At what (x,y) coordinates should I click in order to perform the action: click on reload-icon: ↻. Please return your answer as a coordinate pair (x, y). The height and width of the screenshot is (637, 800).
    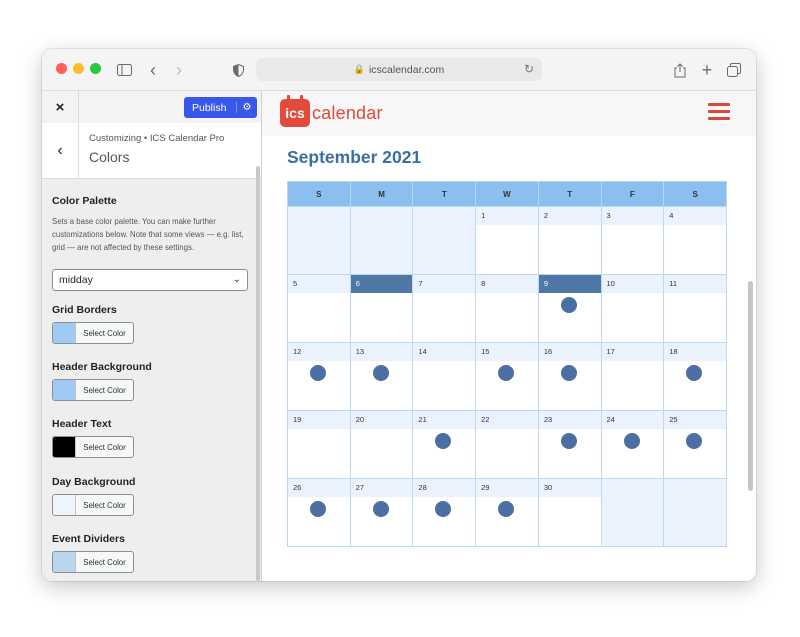
    Looking at the image, I should click on (529, 69).